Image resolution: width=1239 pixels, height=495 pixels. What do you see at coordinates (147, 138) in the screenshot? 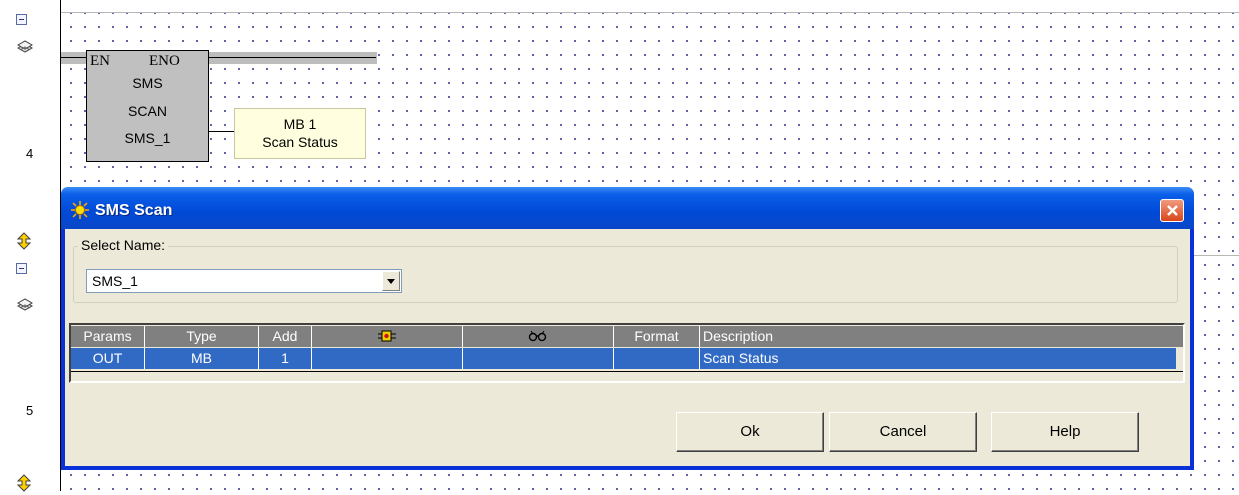
I see `block-instance-line: SMS_1` at bounding box center [147, 138].